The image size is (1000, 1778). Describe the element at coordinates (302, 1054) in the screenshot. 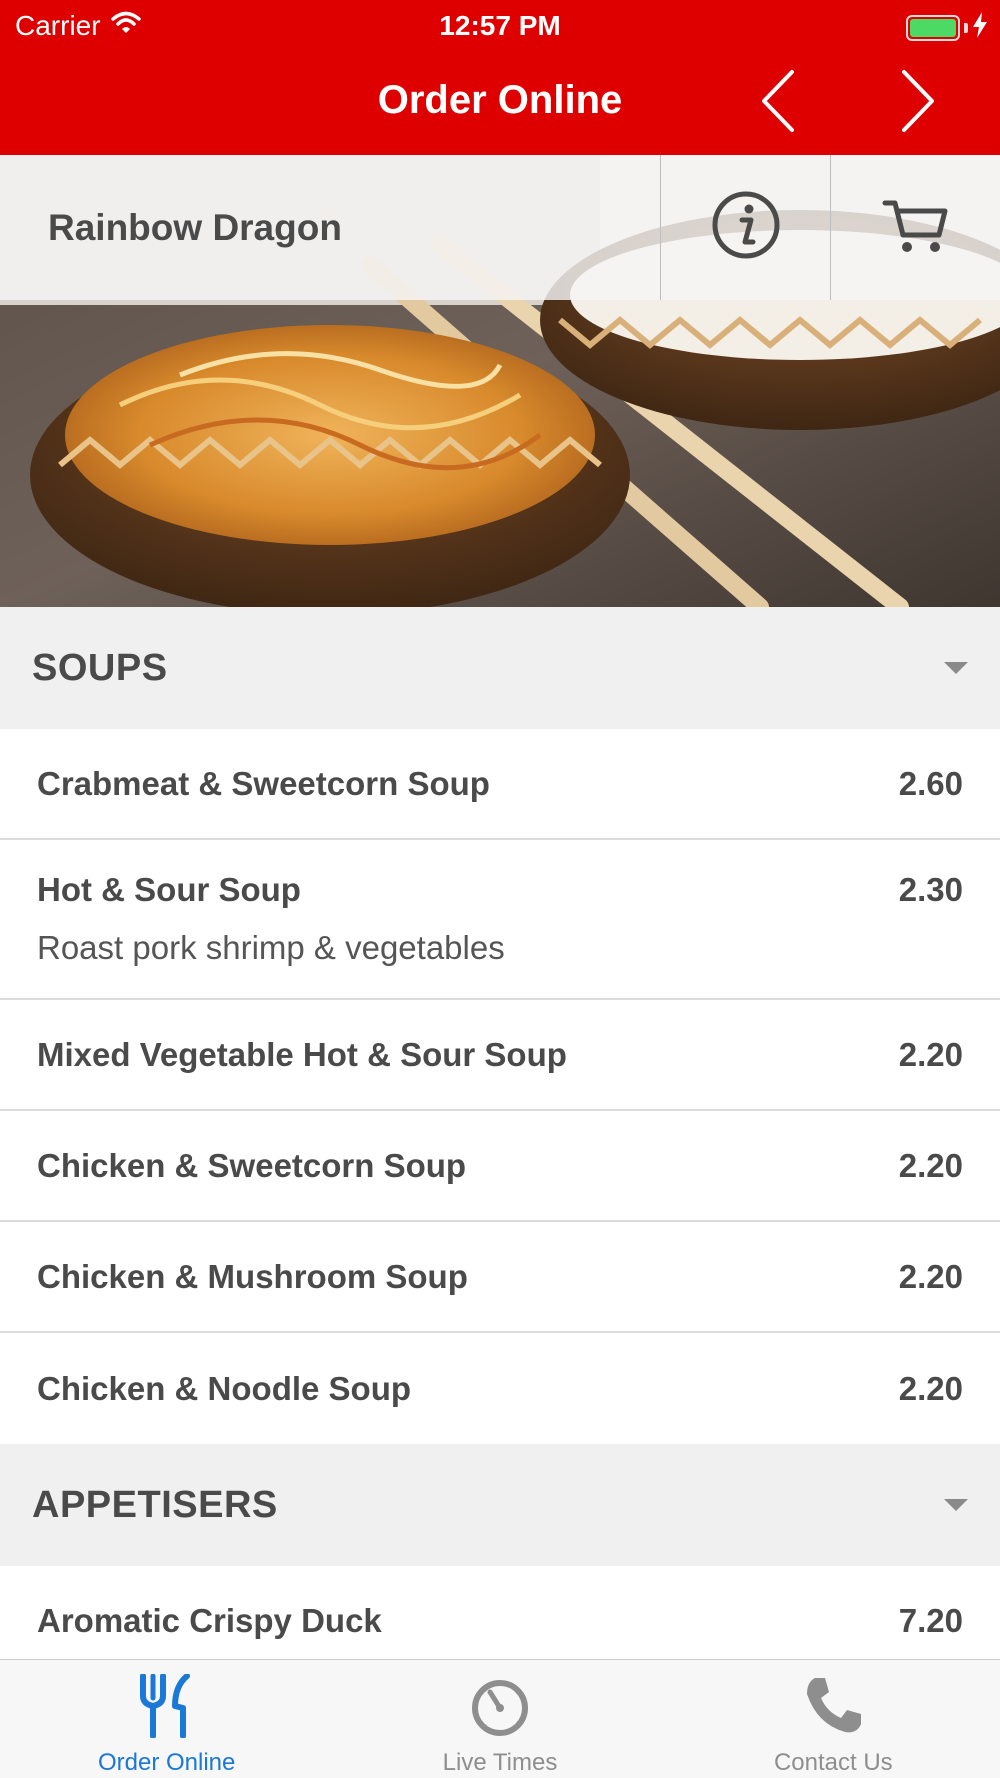

I see `item-name: Mixed Vegetable Hot & Sour Soup` at that location.